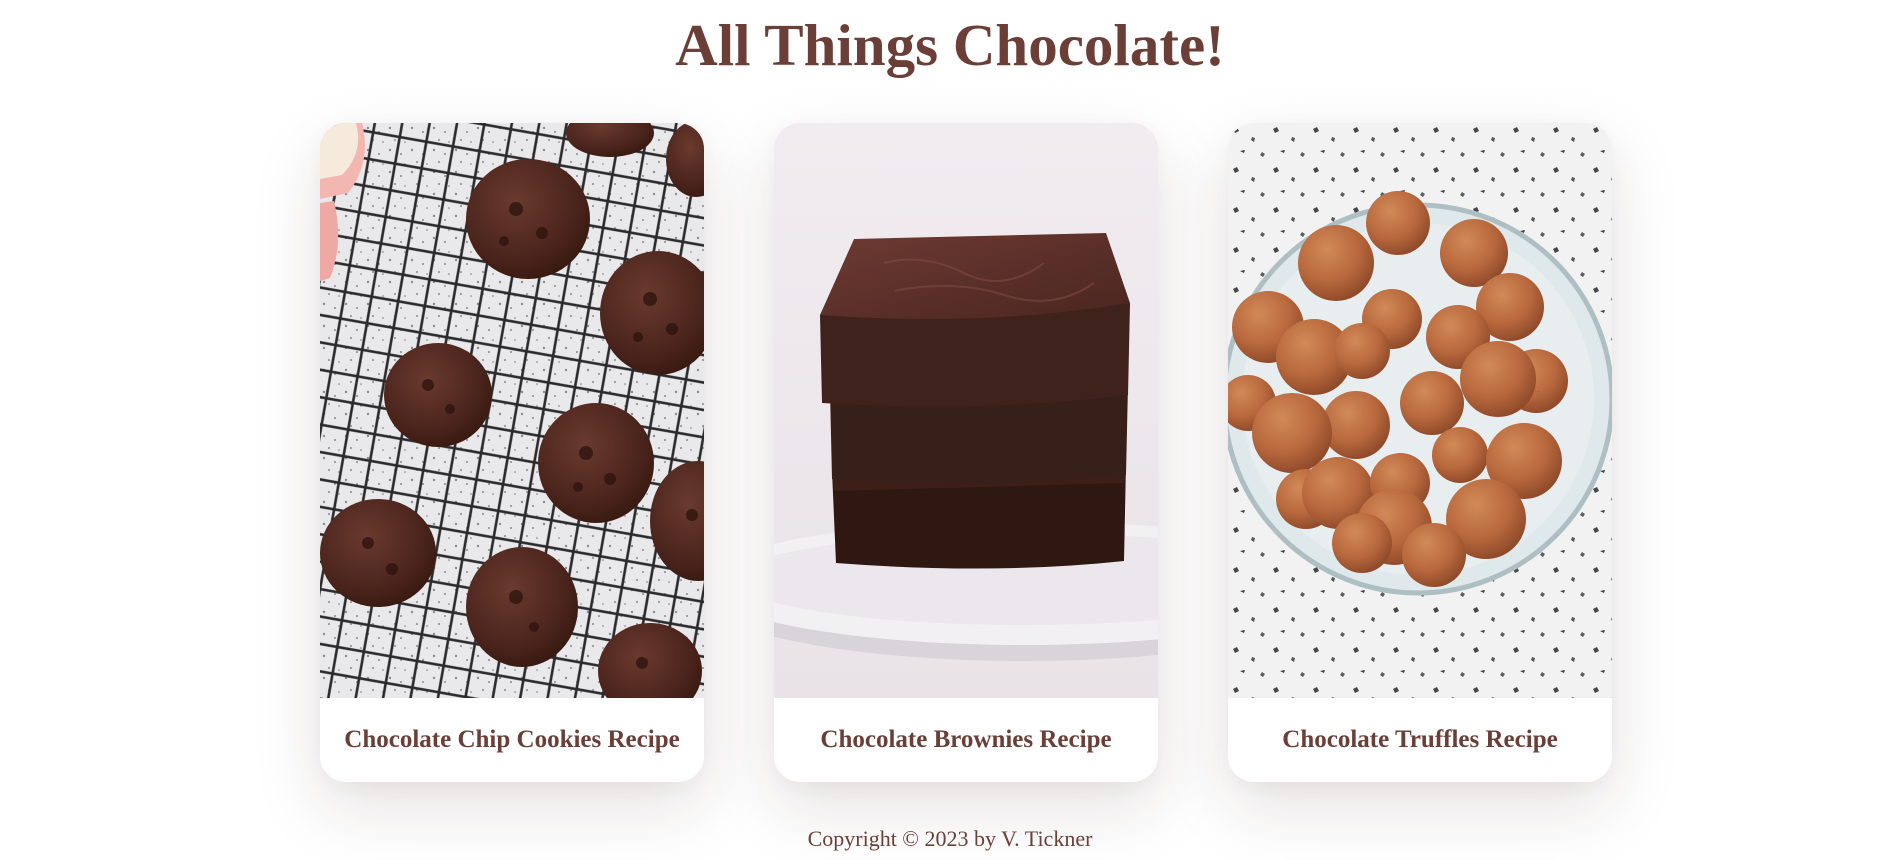 The width and height of the screenshot is (1900, 860). What do you see at coordinates (1420, 740) in the screenshot?
I see `card-caption: Chocolate Truffles Recipe` at bounding box center [1420, 740].